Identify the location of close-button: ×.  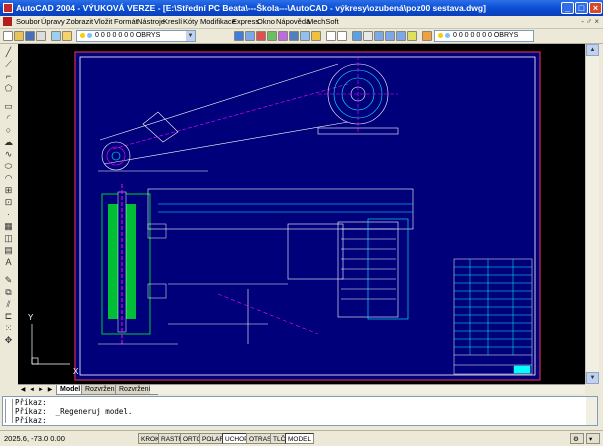
(595, 8).